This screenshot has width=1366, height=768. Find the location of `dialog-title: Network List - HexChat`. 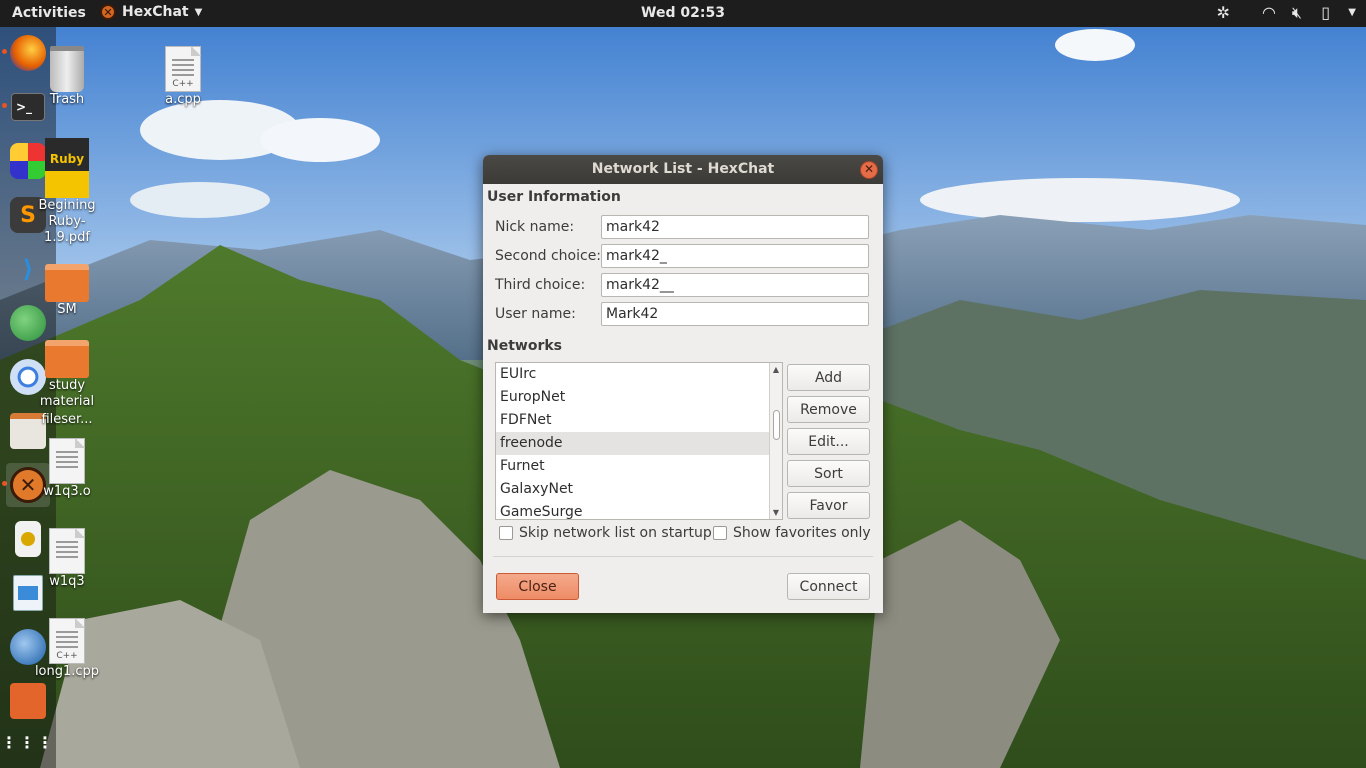

dialog-title: Network List - HexChat is located at coordinates (683, 169).